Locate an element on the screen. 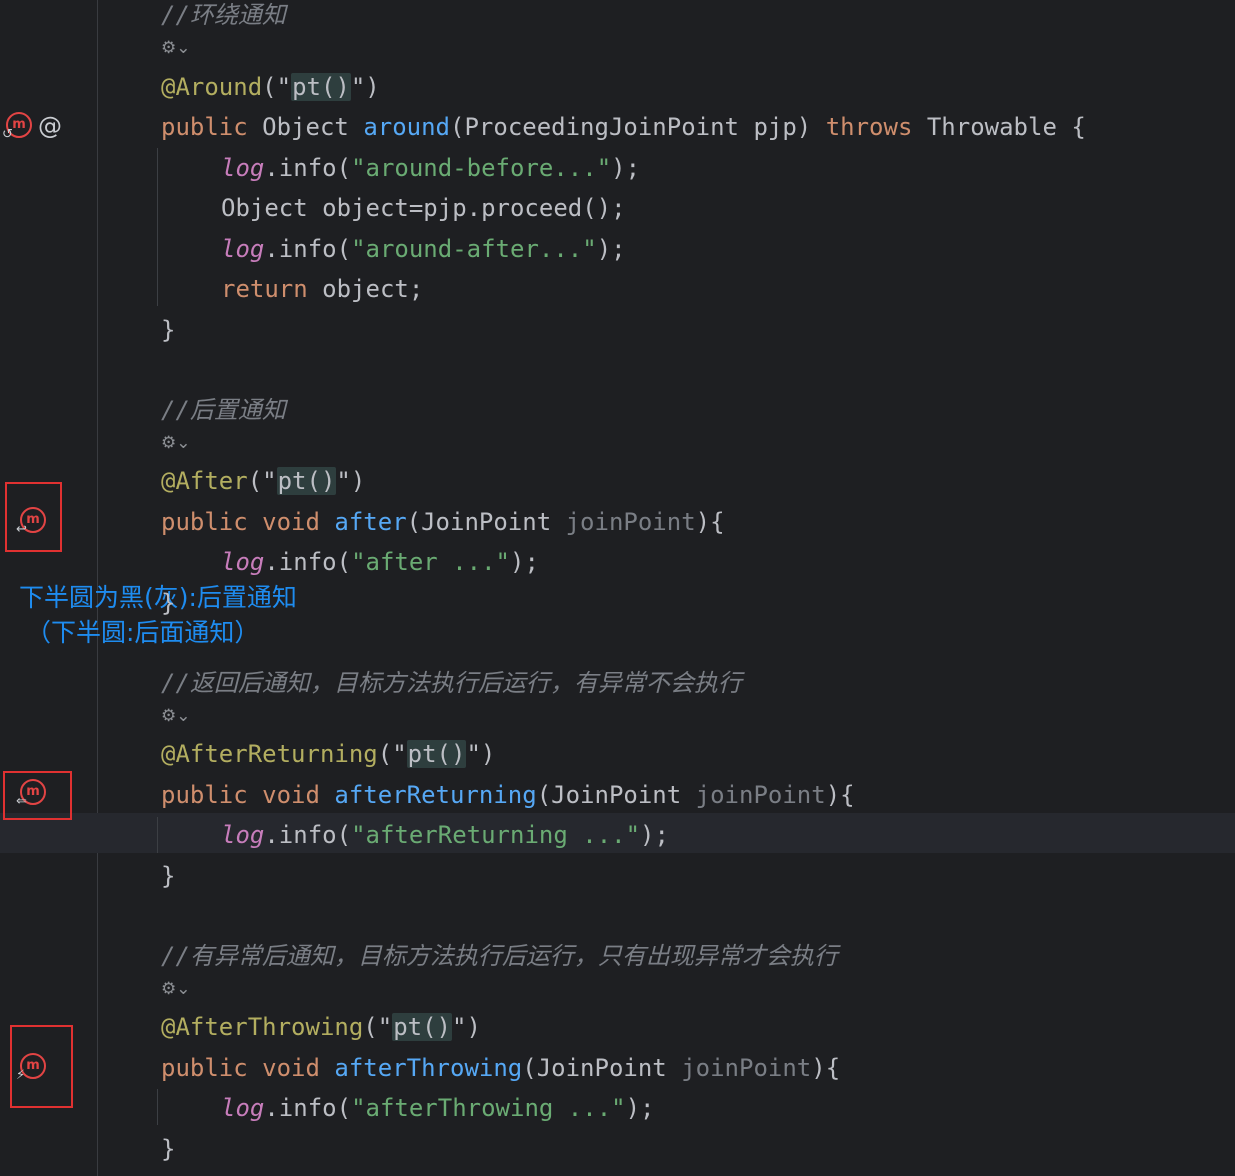 This screenshot has width=1235, height=1176. around-return-line: return object; is located at coordinates (322, 289).